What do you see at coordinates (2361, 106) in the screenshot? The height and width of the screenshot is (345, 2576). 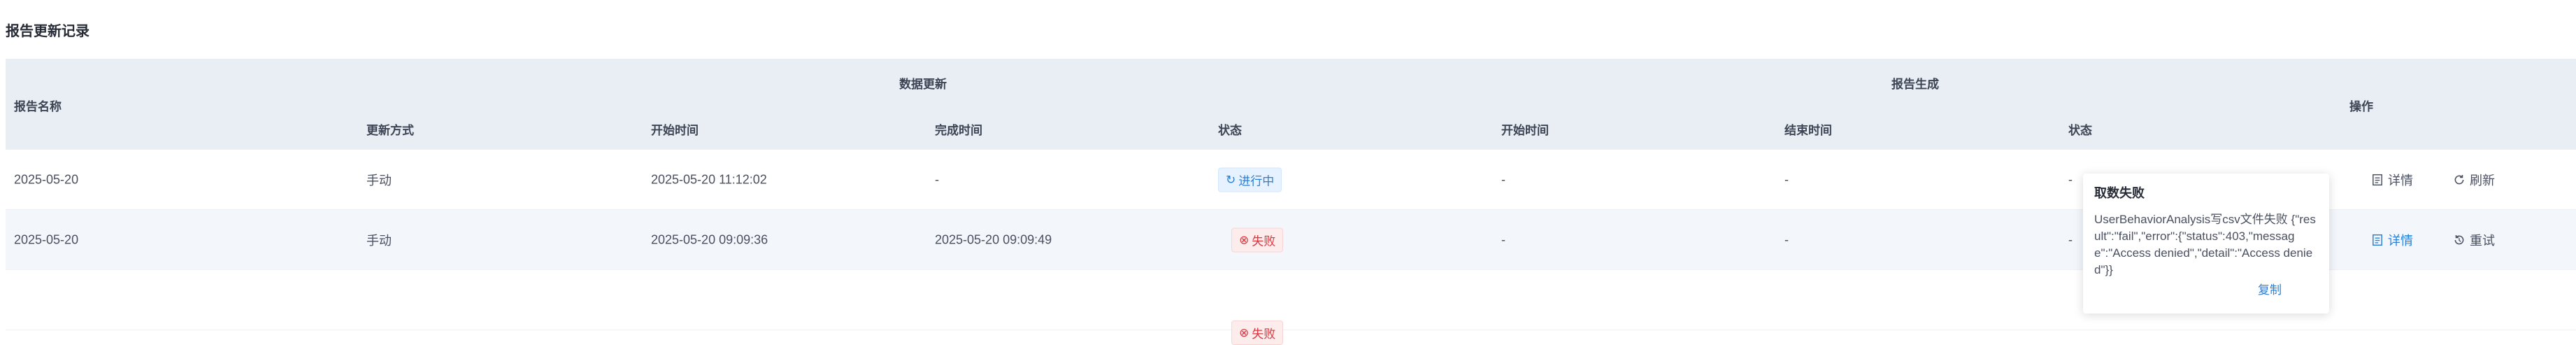 I see `header-actions: 操作` at bounding box center [2361, 106].